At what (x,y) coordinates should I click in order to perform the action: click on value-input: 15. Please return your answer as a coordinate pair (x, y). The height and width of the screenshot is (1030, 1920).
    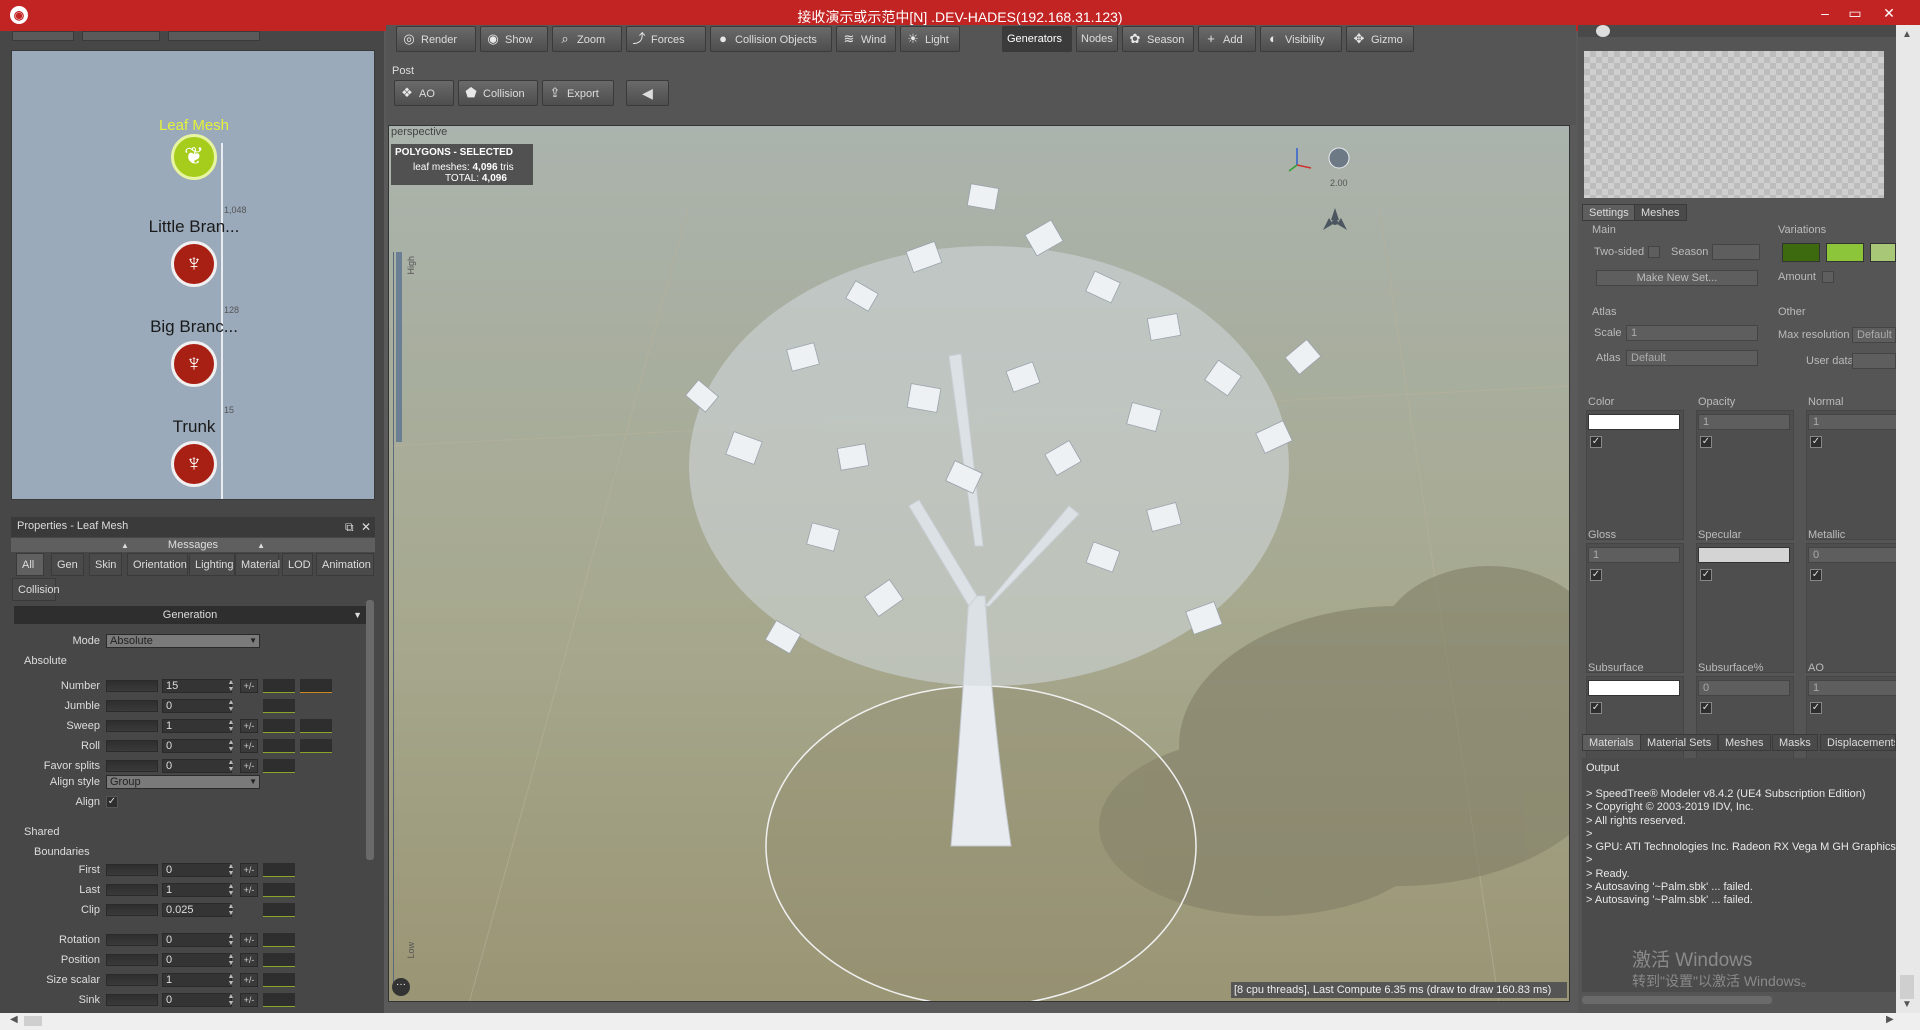
    Looking at the image, I should click on (197, 686).